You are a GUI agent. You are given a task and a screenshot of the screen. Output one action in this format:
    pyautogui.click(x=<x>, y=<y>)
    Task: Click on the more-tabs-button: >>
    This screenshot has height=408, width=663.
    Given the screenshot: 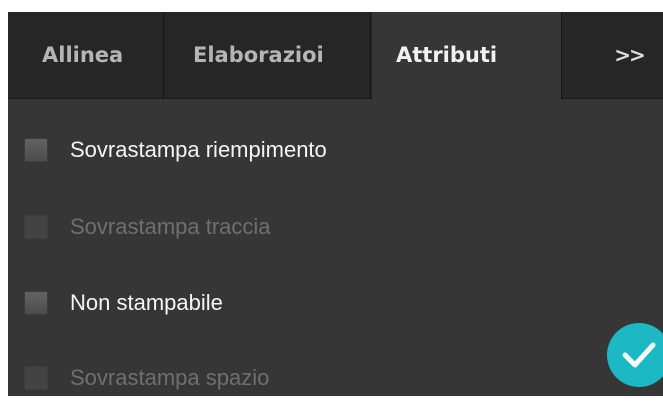 What is the action you would take?
    pyautogui.click(x=629, y=55)
    